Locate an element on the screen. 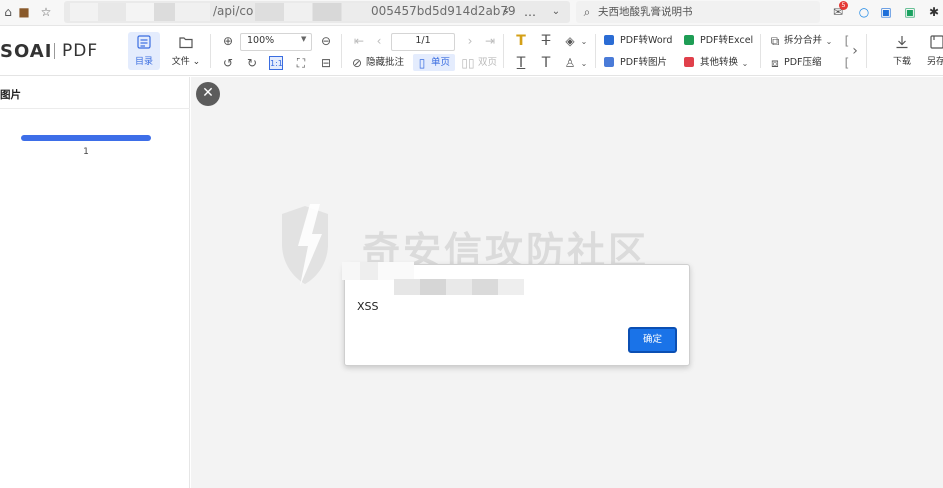  double-page-icon: ▯▯ is located at coordinates (468, 63).